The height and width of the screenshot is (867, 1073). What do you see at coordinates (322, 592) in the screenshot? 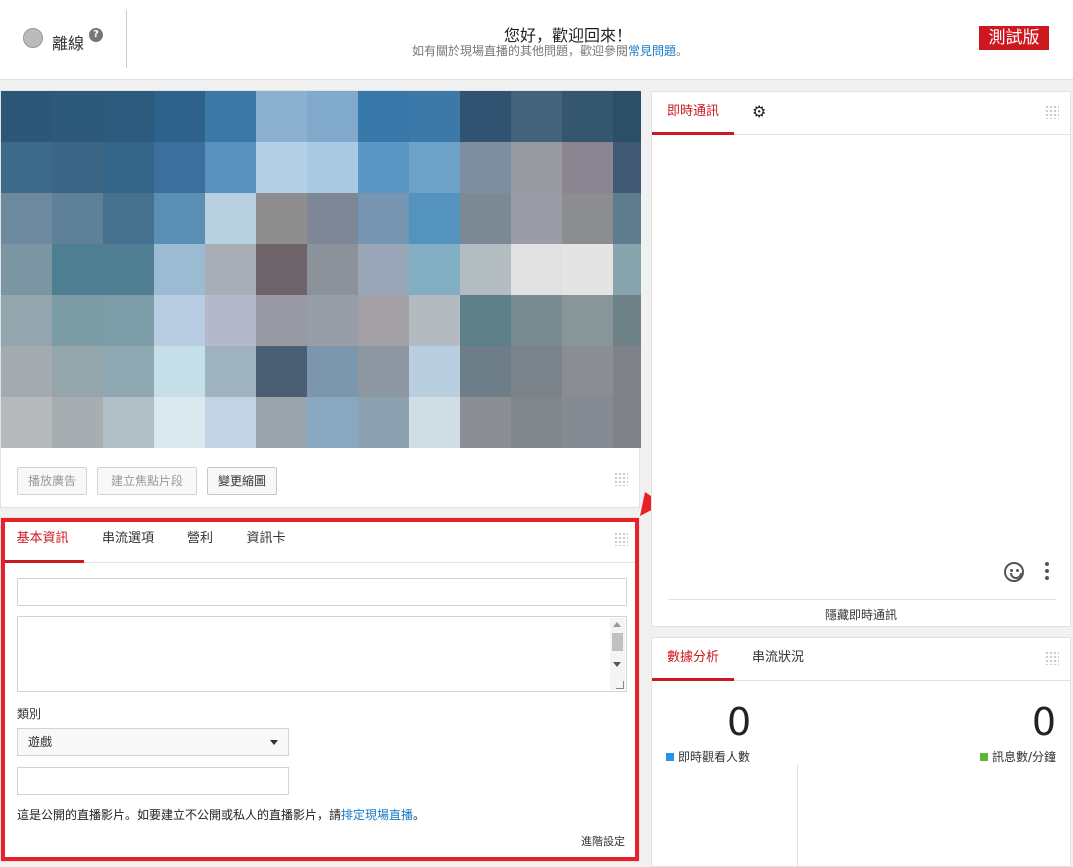
I see `title-input` at bounding box center [322, 592].